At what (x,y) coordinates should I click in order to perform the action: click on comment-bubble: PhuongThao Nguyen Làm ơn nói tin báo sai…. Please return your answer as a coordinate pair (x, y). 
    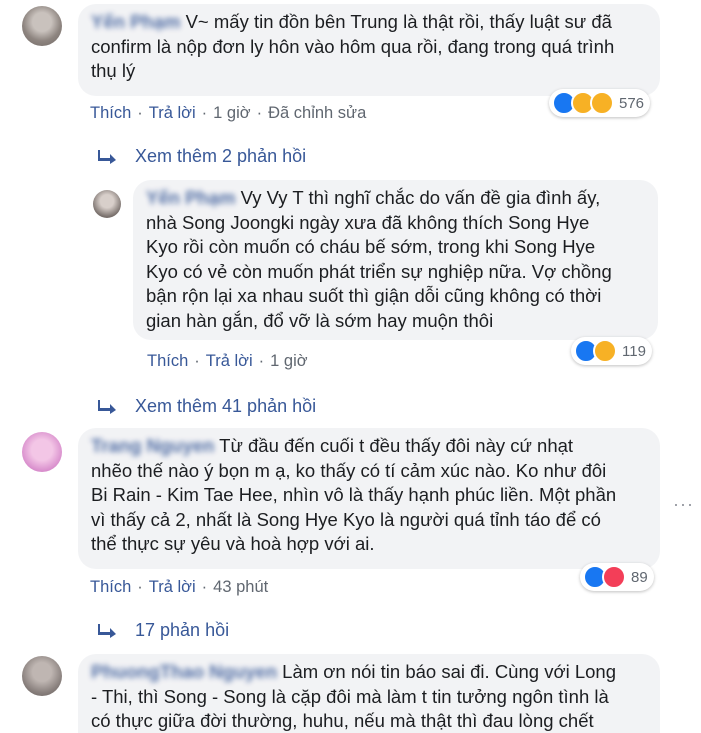
    Looking at the image, I should click on (369, 693).